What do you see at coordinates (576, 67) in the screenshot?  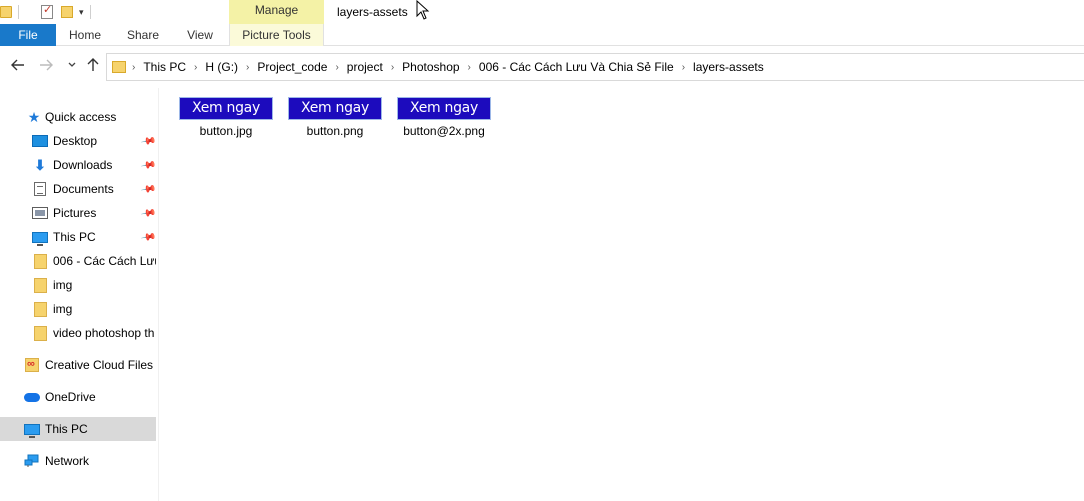 I see `breadcrumb-lesson-folder: 006 - Các Cách Lưu Và Chia Sẻ File` at bounding box center [576, 67].